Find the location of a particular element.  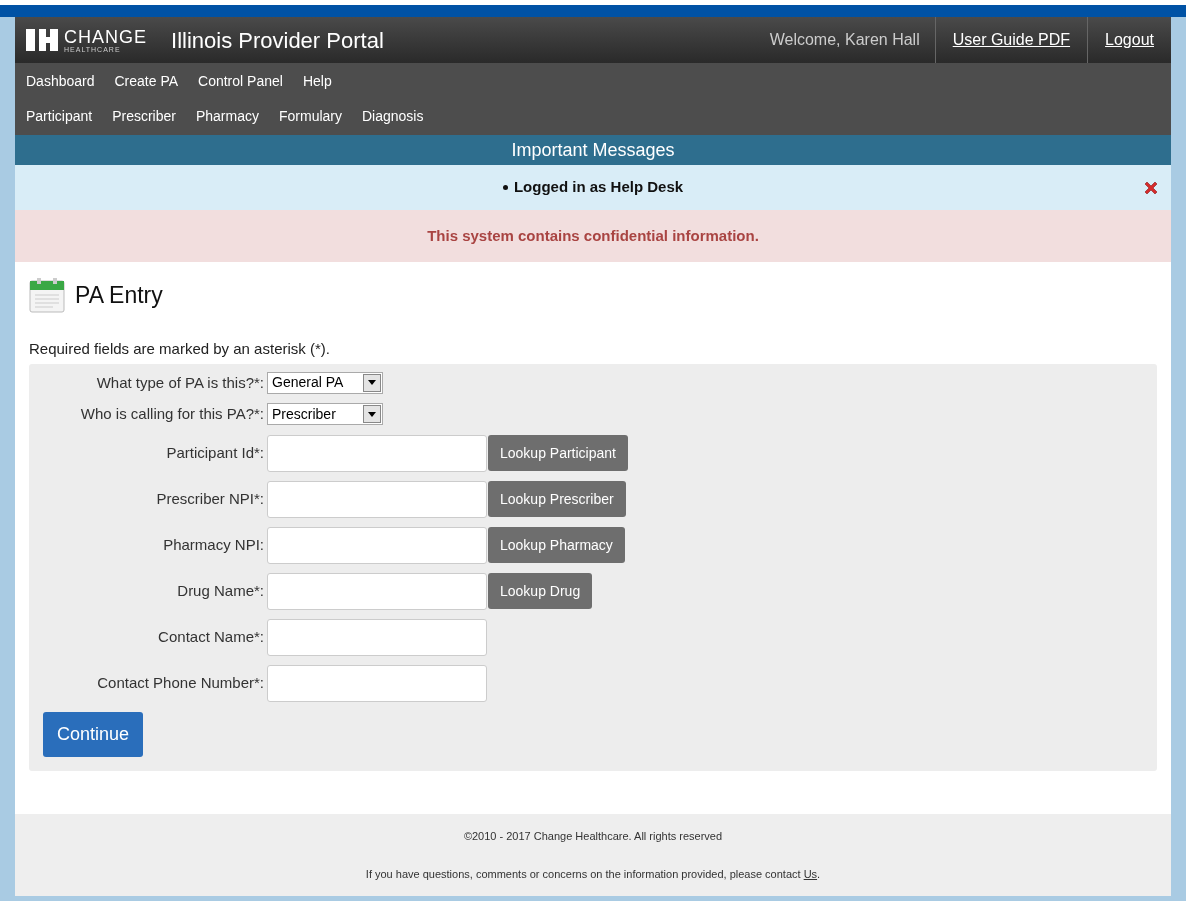

contact-text: If you have questions, comments or concerns on the information provided, please contact Us. is located at coordinates (593, 874).